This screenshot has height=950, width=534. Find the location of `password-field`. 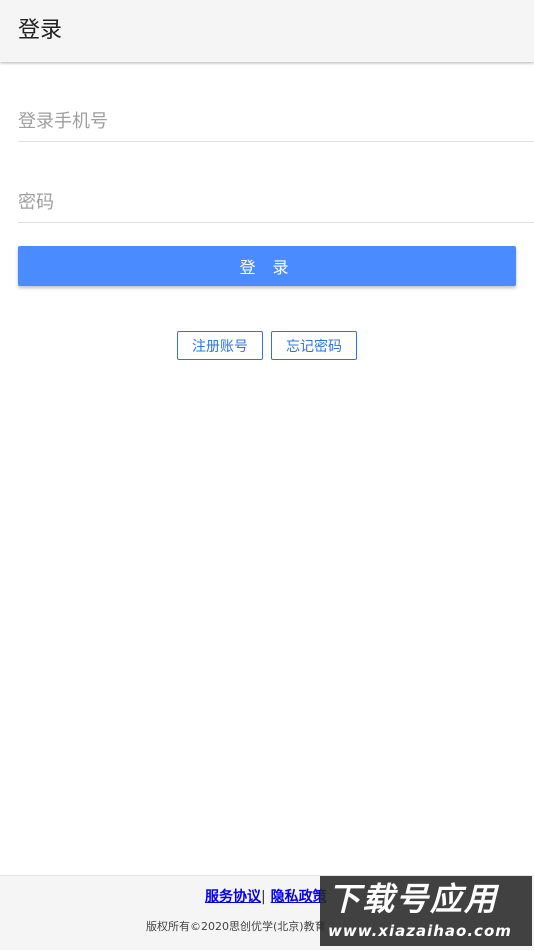

password-field is located at coordinates (276, 202).